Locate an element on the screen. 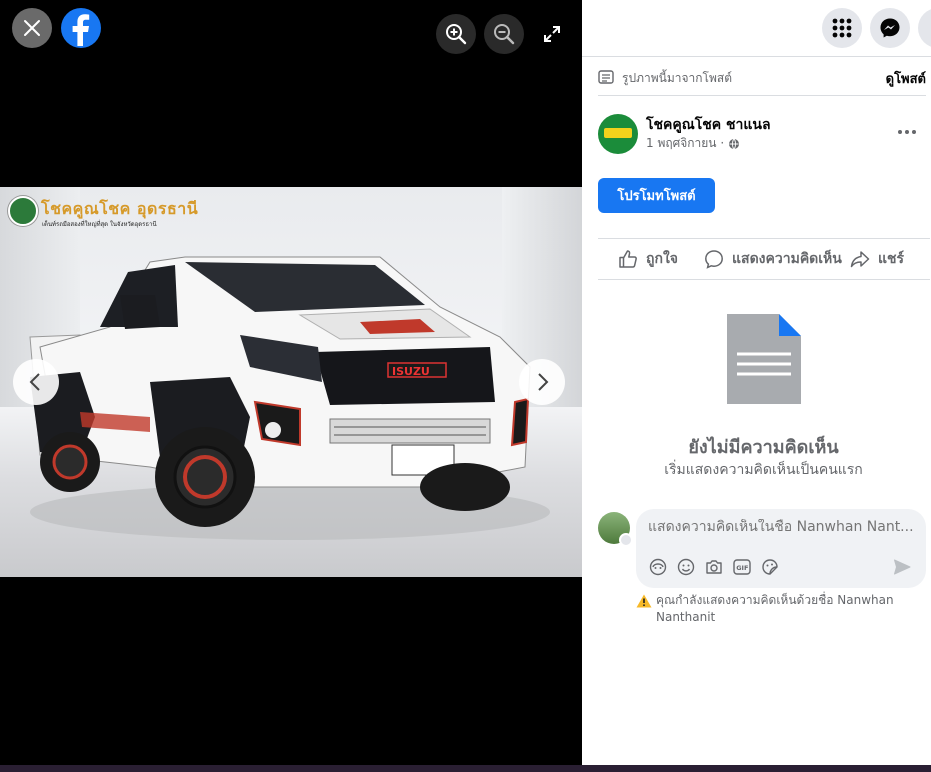 Image resolution: width=931 pixels, height=772 pixels. share-arrow-icon is located at coordinates (860, 259).